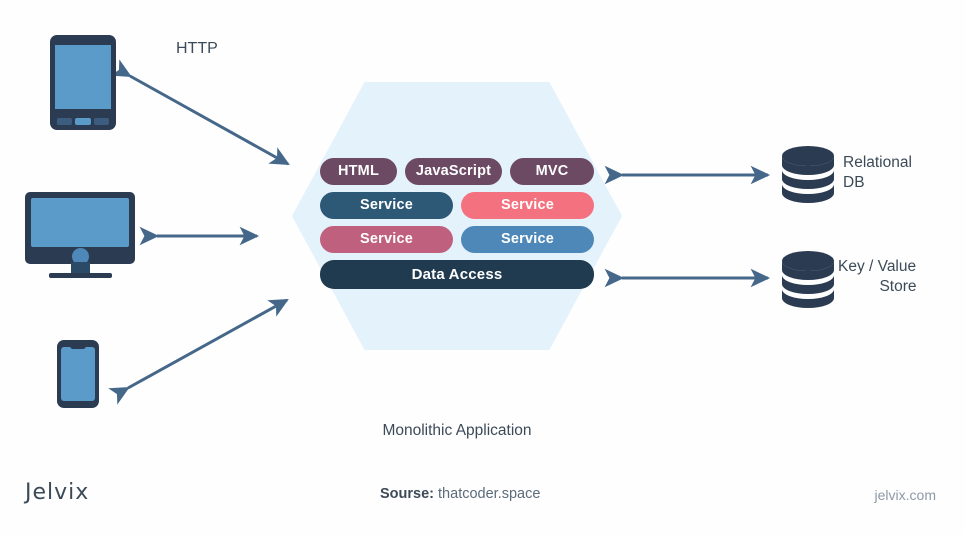 The height and width of the screenshot is (535, 966). I want to click on monitor-screen, so click(80, 222).